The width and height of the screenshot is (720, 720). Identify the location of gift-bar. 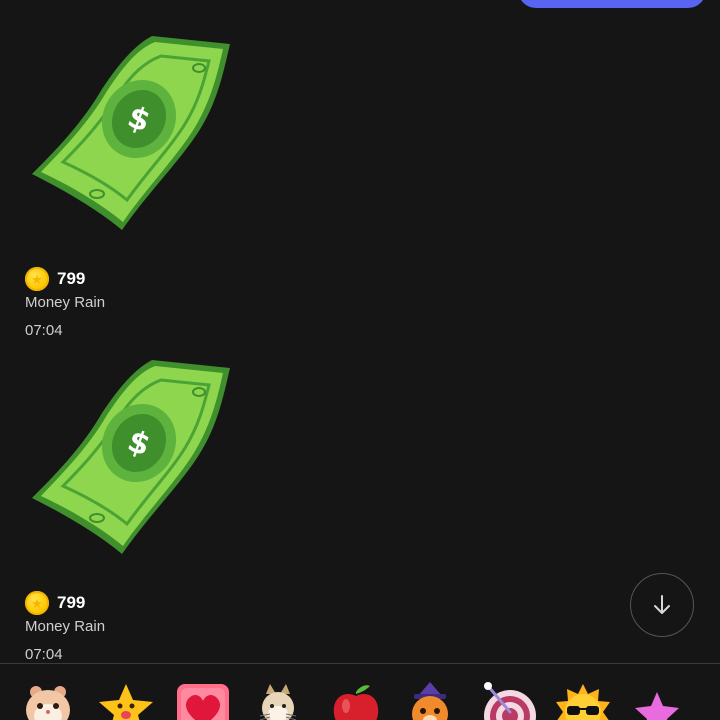
(360, 692).